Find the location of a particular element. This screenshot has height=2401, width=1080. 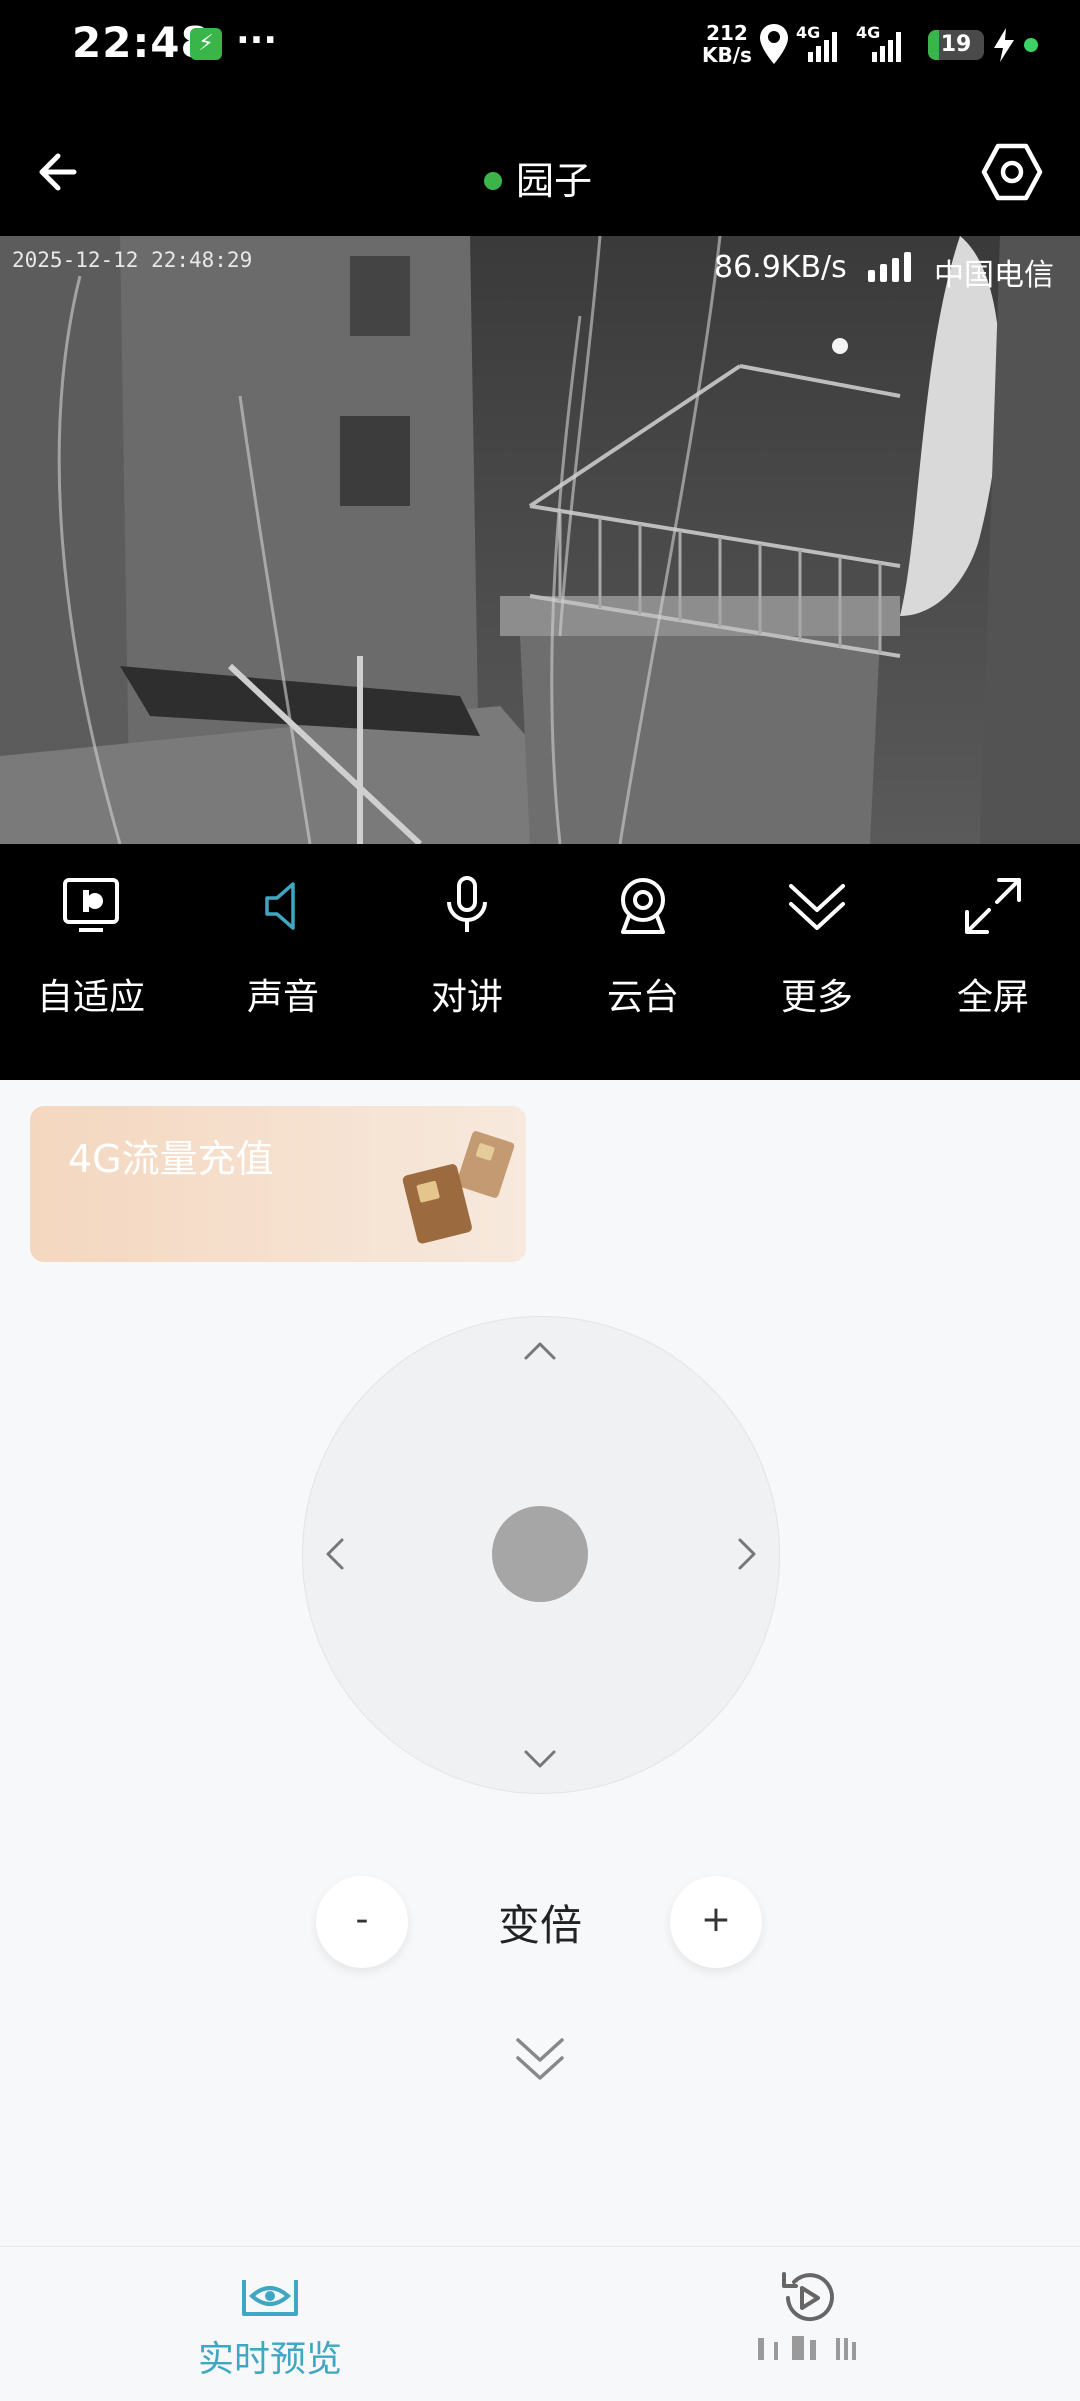

status-icons: 4G 4G is located at coordinates (830, 43).